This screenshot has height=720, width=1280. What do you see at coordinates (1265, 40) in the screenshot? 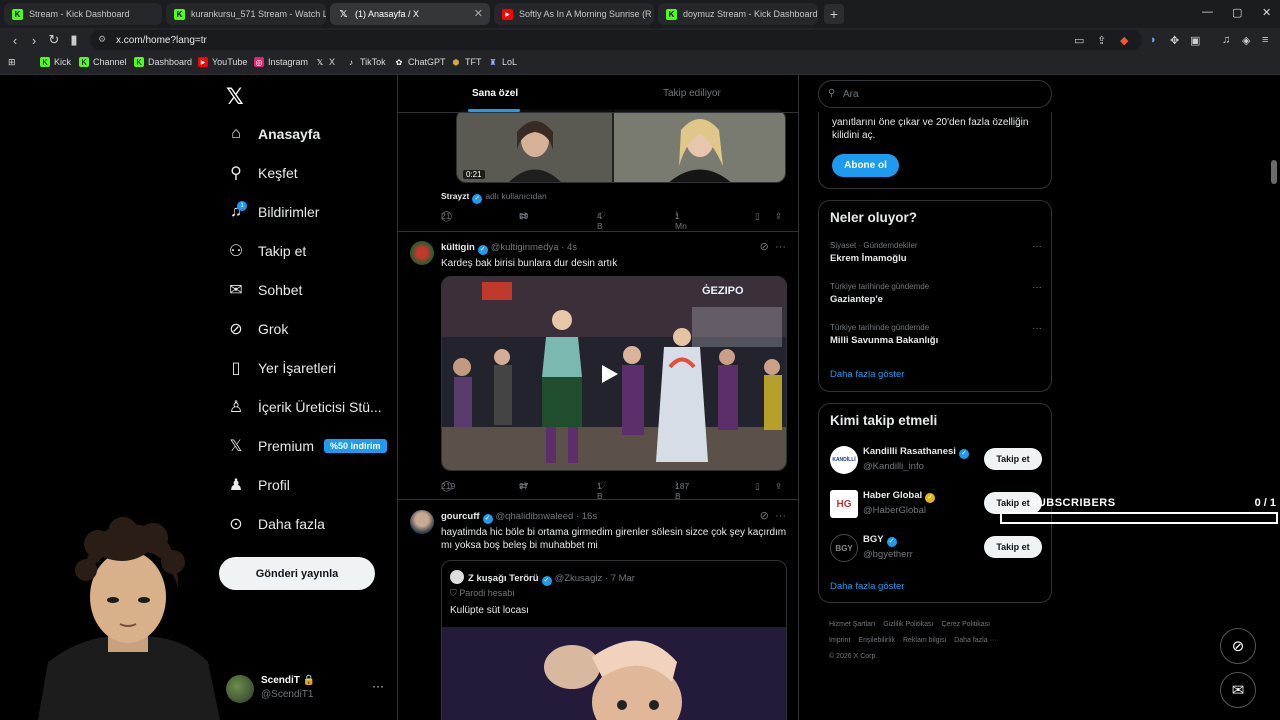
I see `menu-icon: ≡` at bounding box center [1265, 40].